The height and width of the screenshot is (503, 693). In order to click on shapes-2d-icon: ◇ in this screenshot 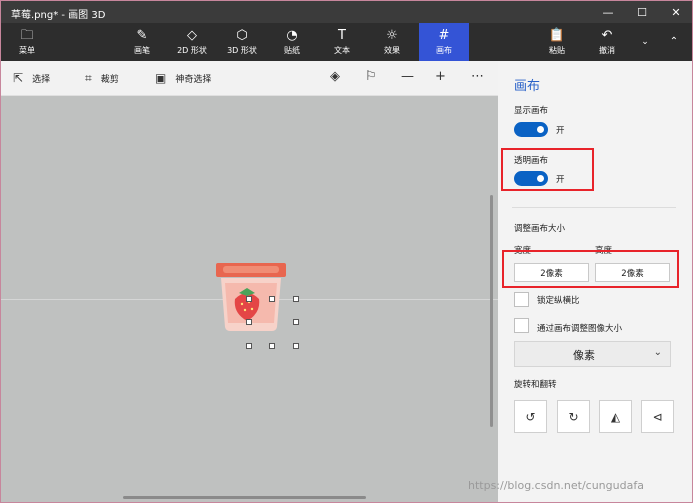, I will do `click(192, 35)`.